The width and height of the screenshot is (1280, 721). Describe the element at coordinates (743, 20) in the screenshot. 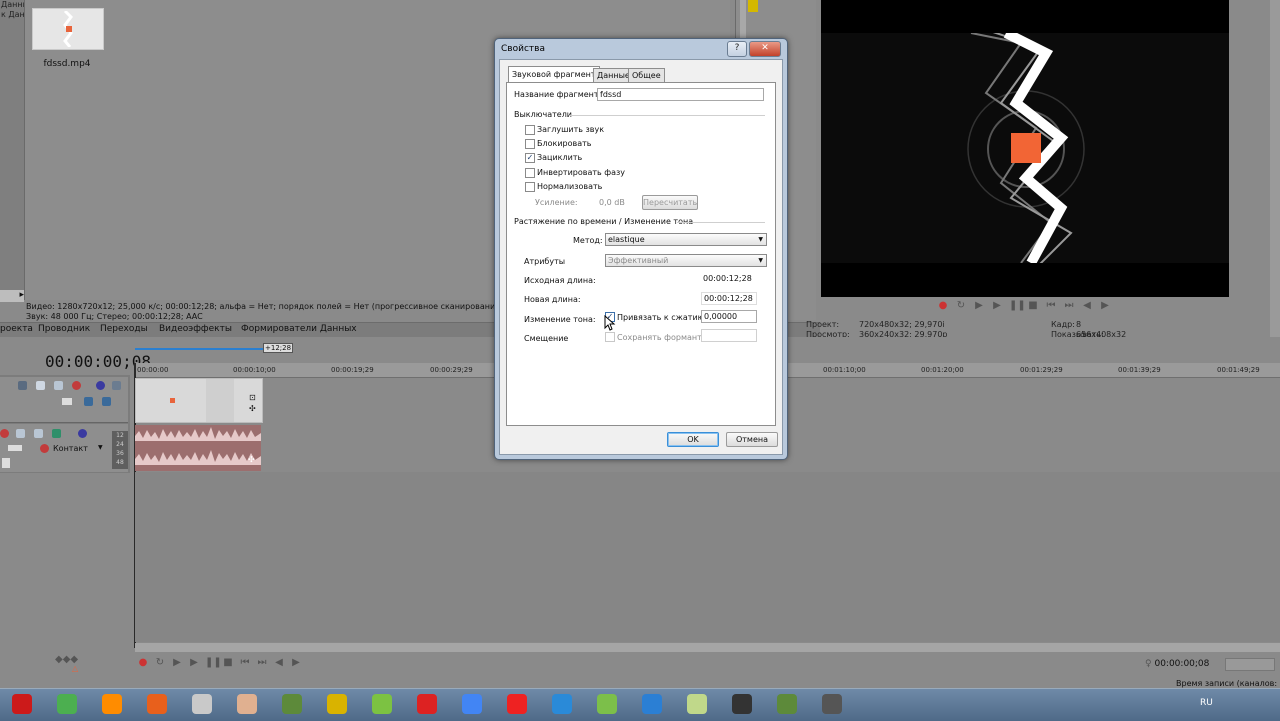

I see `middle-scrollbar` at that location.